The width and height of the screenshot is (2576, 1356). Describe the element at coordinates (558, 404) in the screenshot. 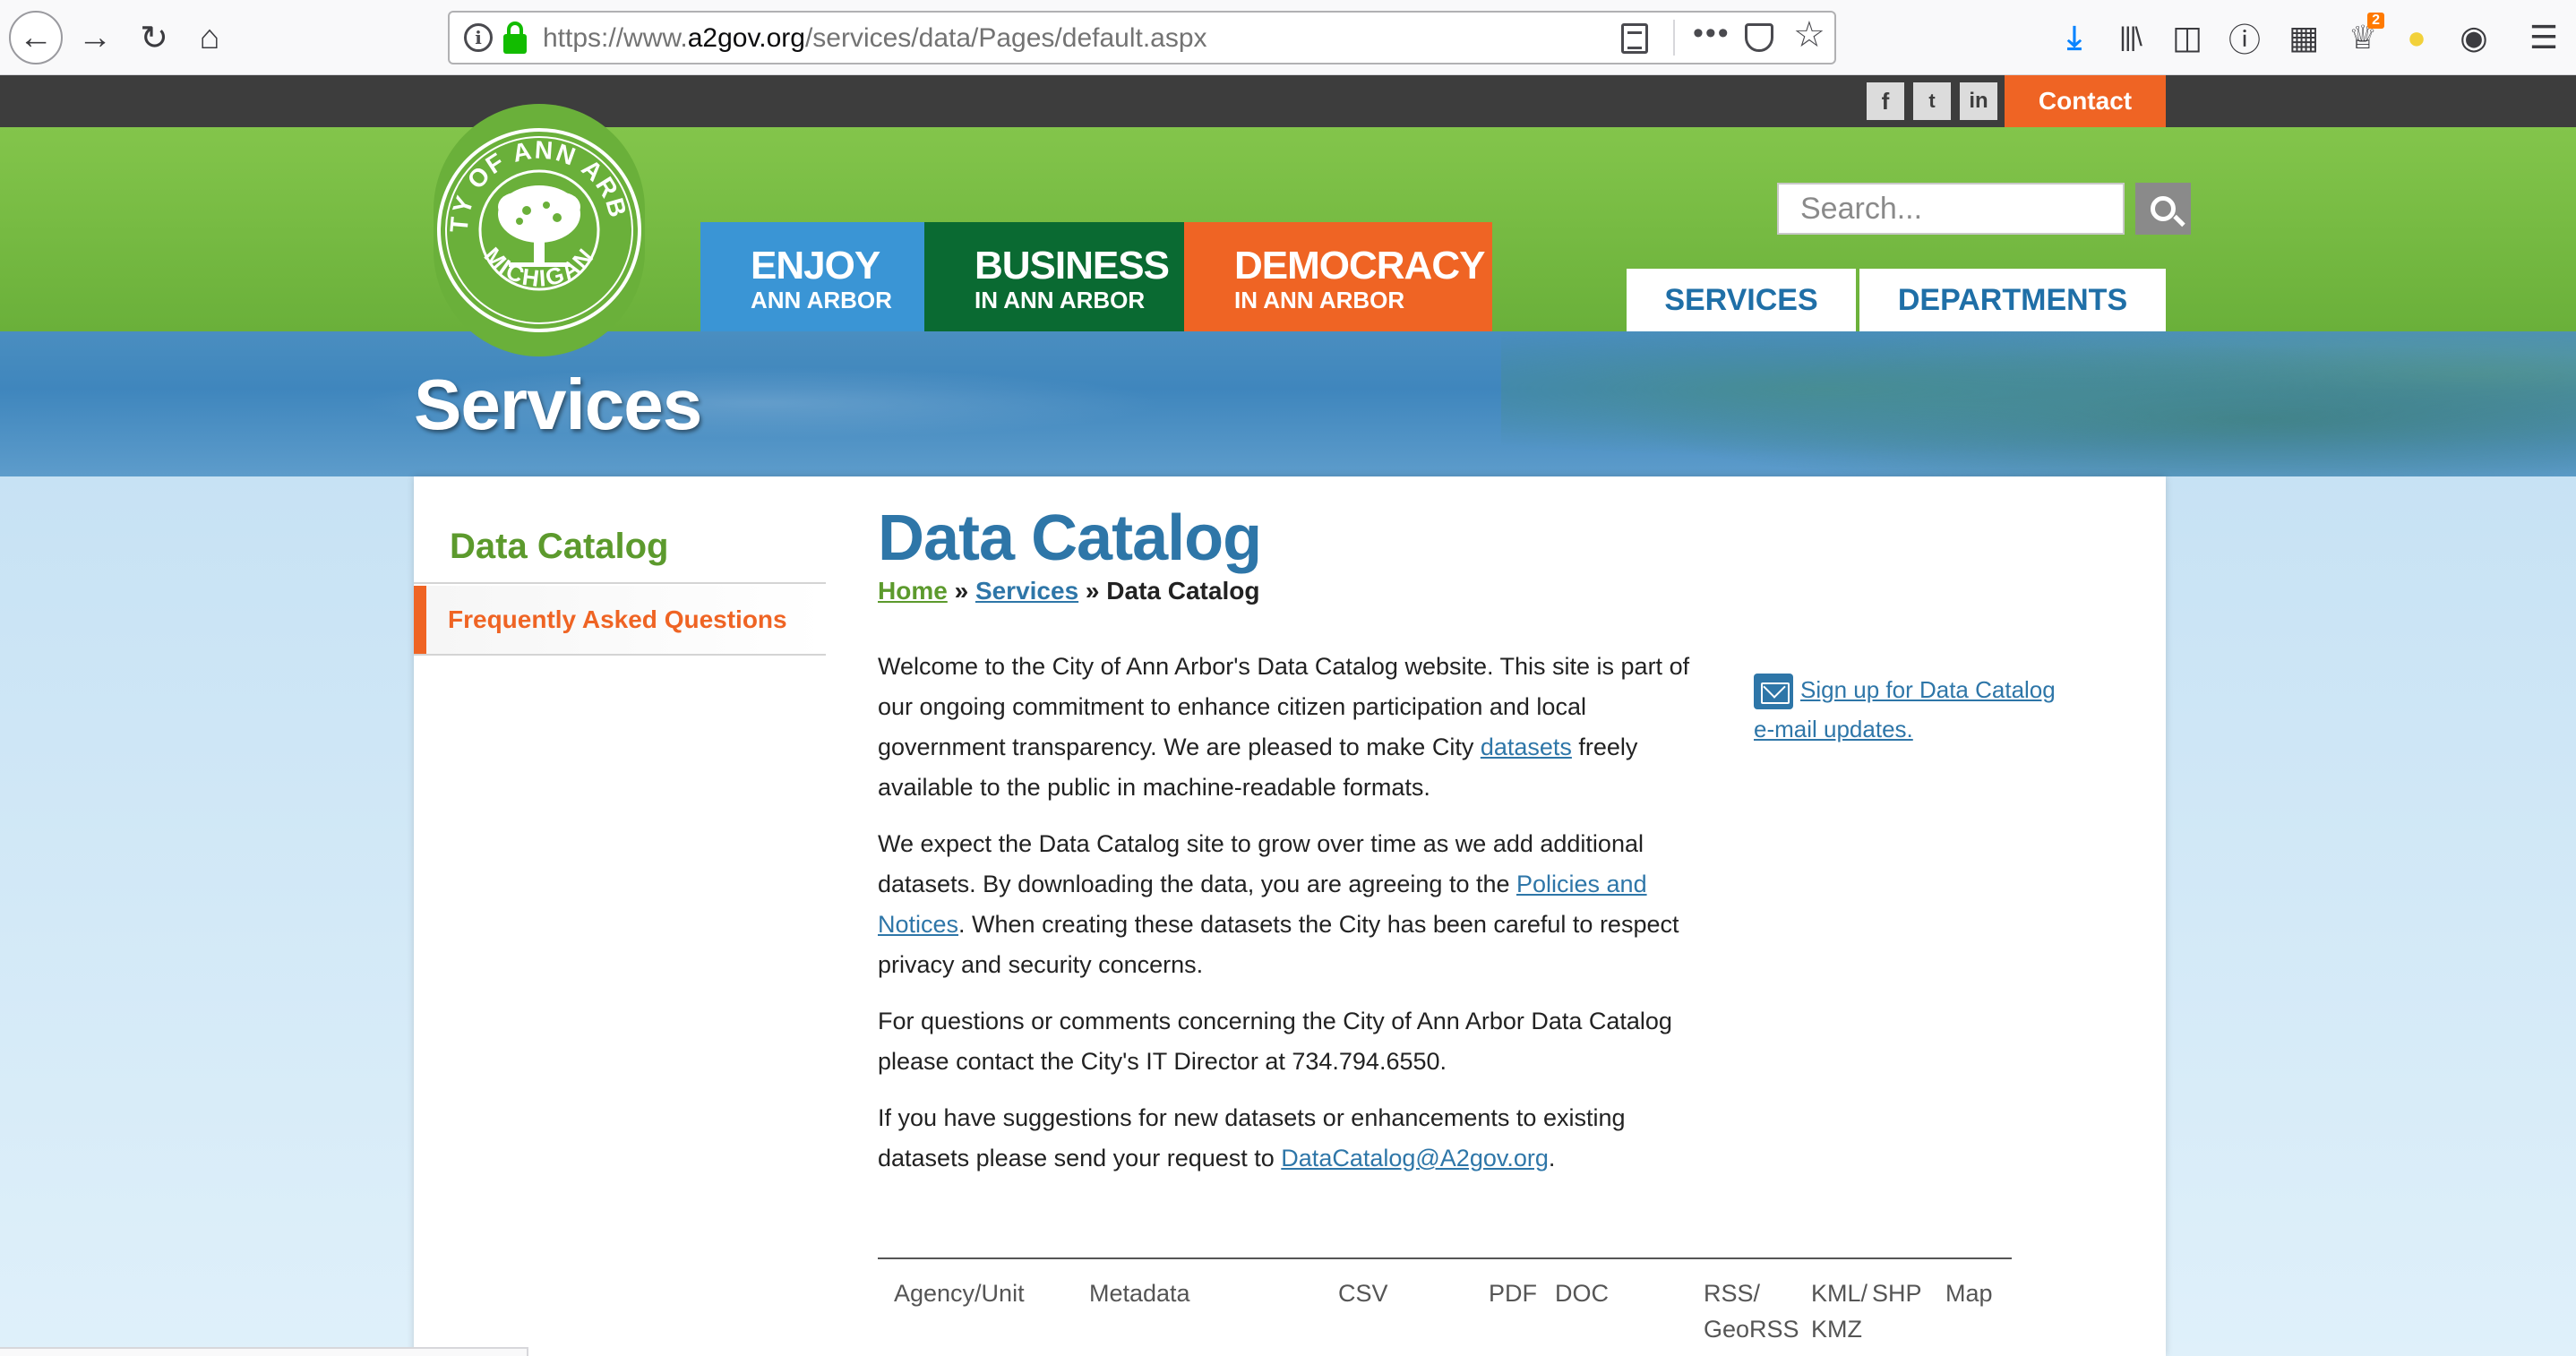

I see `hero-title: Services` at that location.